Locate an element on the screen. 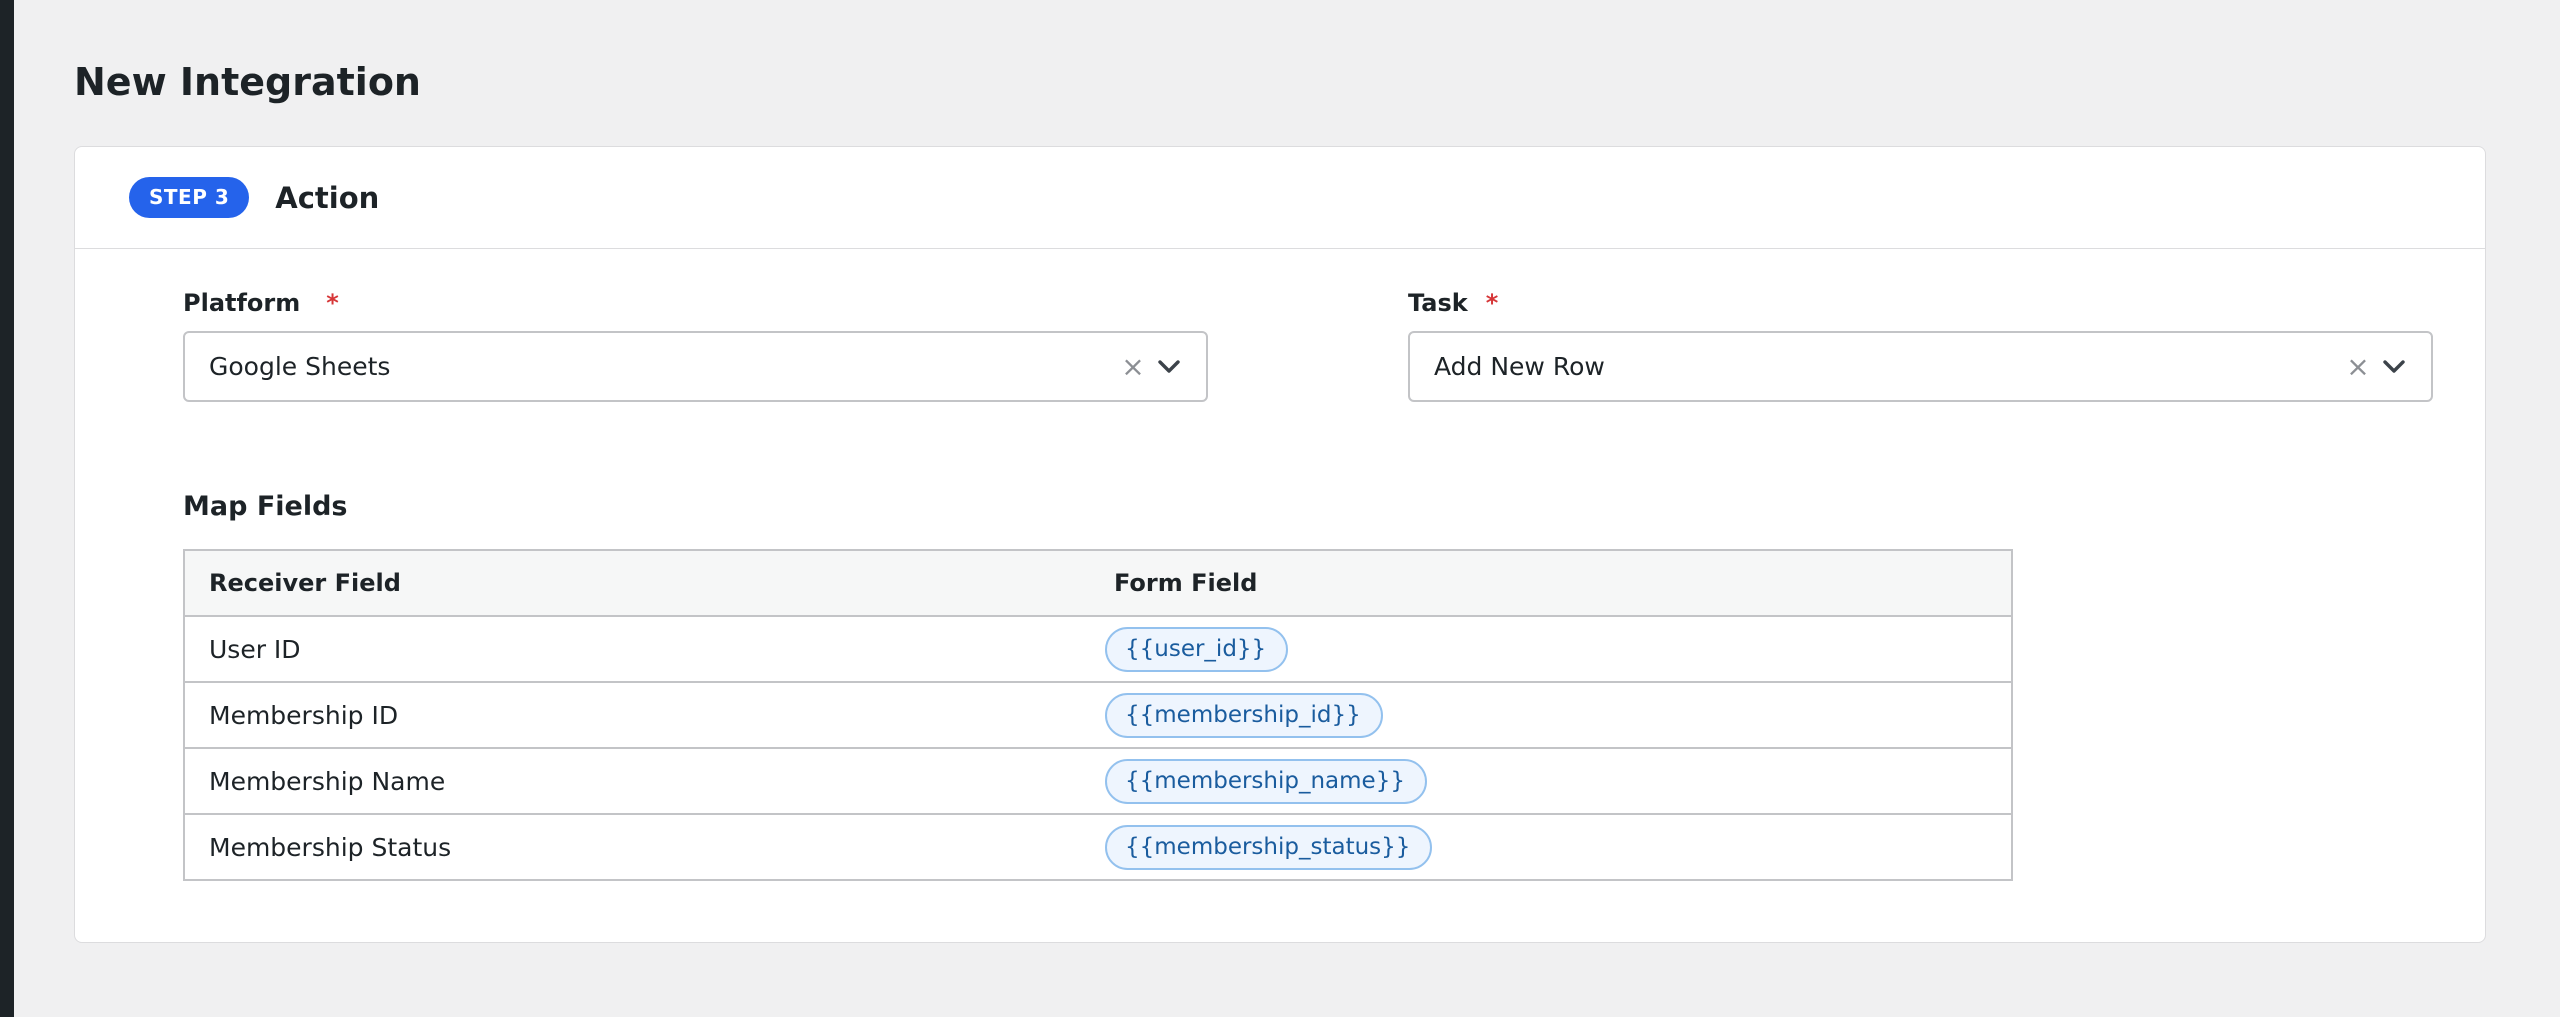 This screenshot has height=1017, width=2560. receiver-field-cell: Membership Status is located at coordinates (330, 847).